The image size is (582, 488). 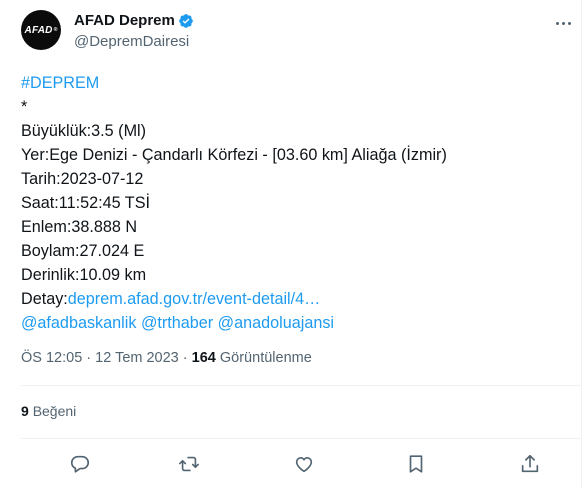 What do you see at coordinates (83, 251) in the screenshot?
I see `tweet-line-longitude: Boylam:27.024 E` at bounding box center [83, 251].